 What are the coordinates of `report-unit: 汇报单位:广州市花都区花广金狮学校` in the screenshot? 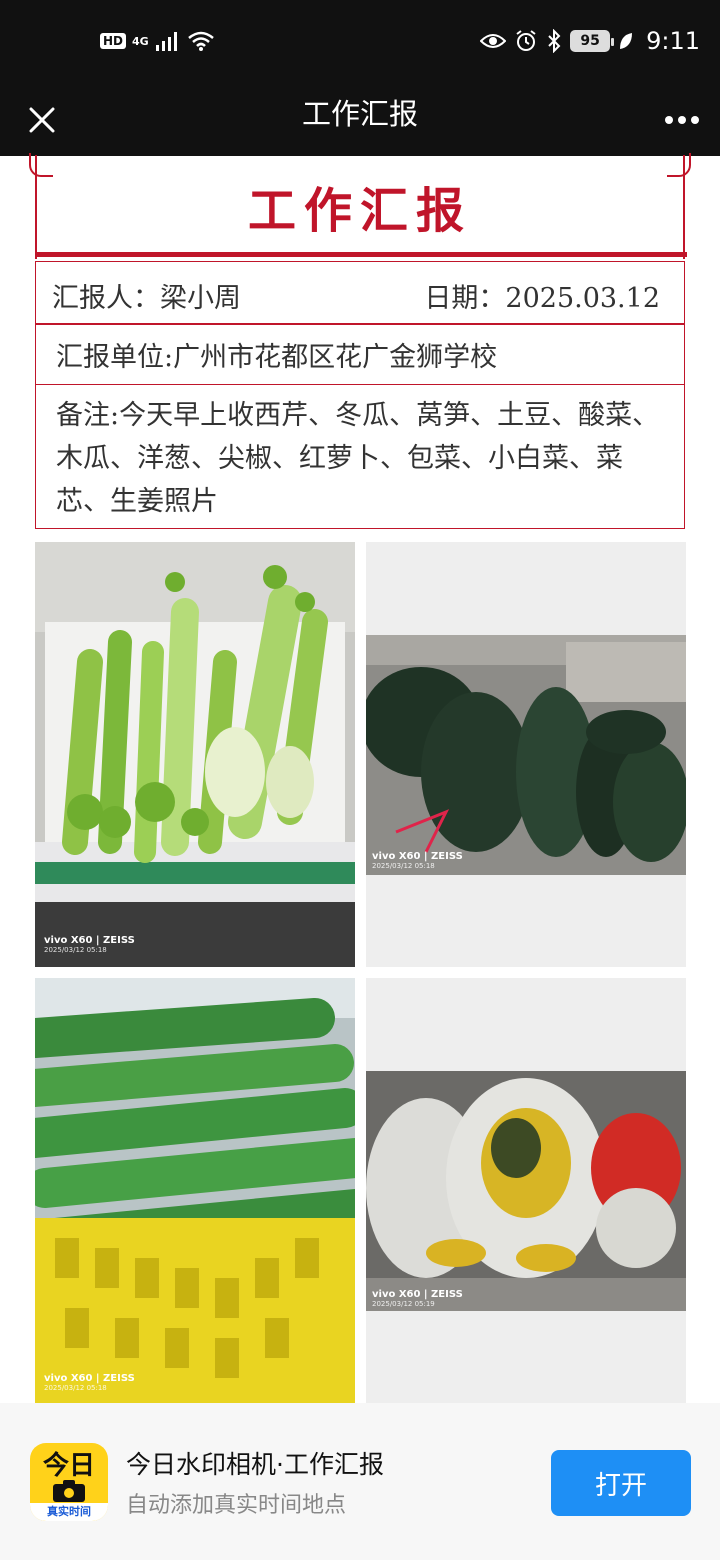 It's located at (277, 357).